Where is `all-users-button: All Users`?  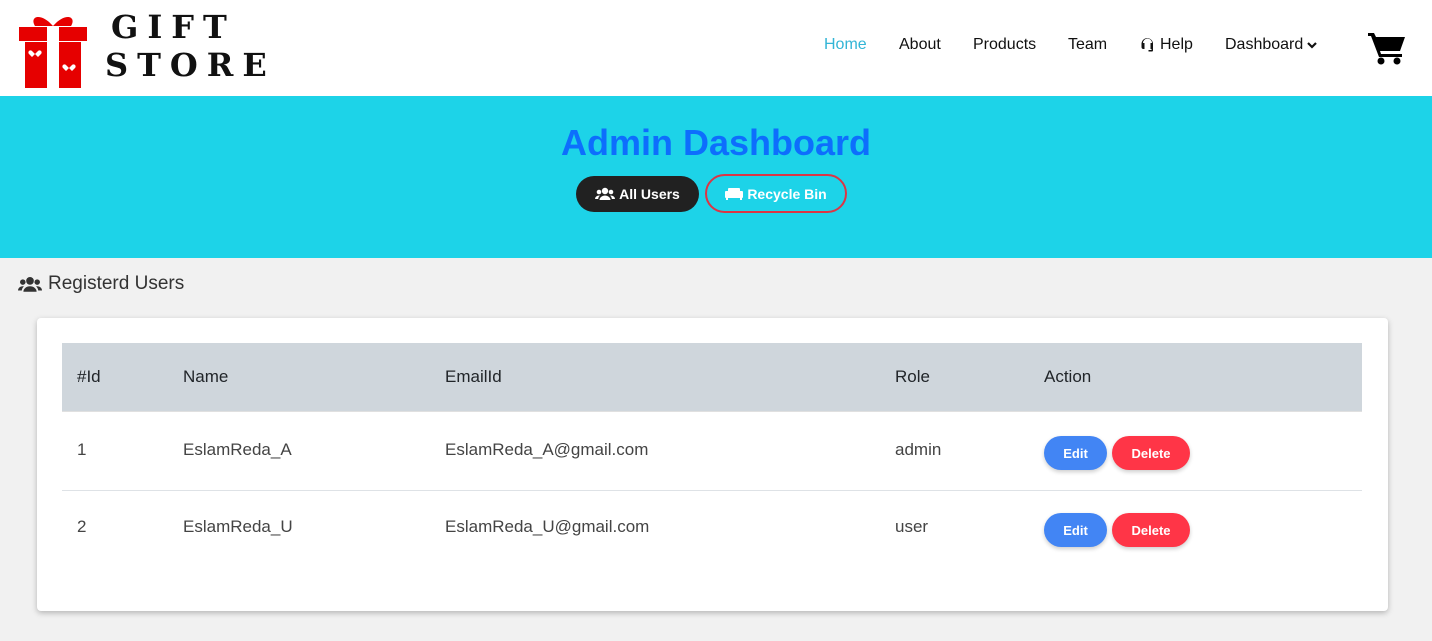
all-users-button: All Users is located at coordinates (637, 194).